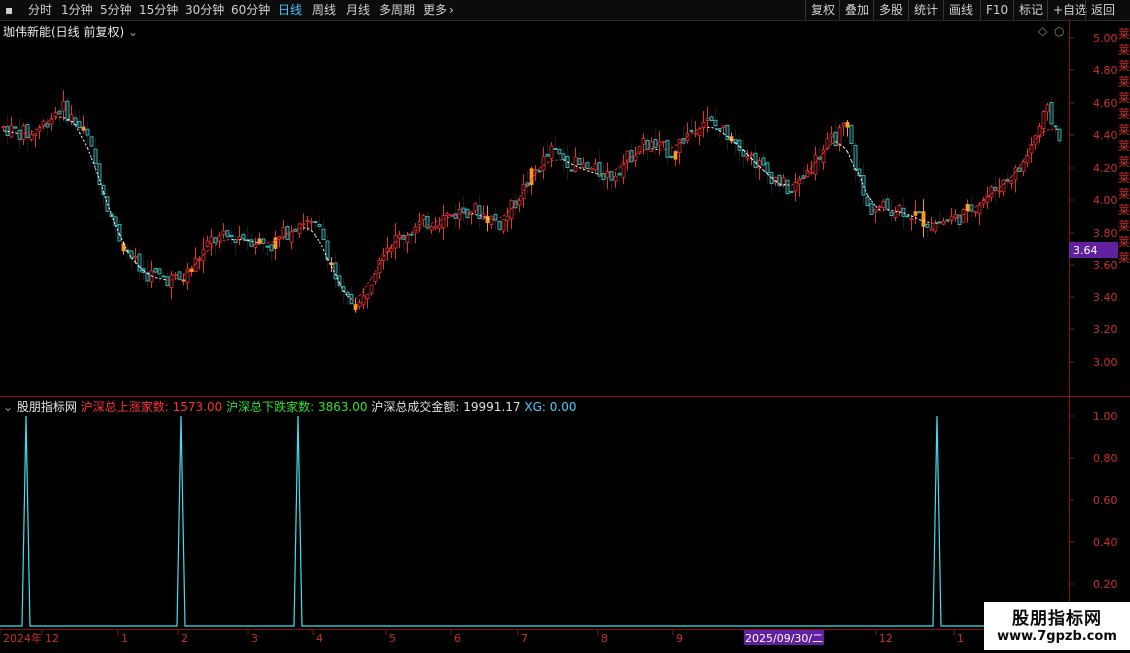 The width and height of the screenshot is (1130, 653). What do you see at coordinates (784, 638) in the screenshot?
I see `cursor-date-label: 2025/09/30/二` at bounding box center [784, 638].